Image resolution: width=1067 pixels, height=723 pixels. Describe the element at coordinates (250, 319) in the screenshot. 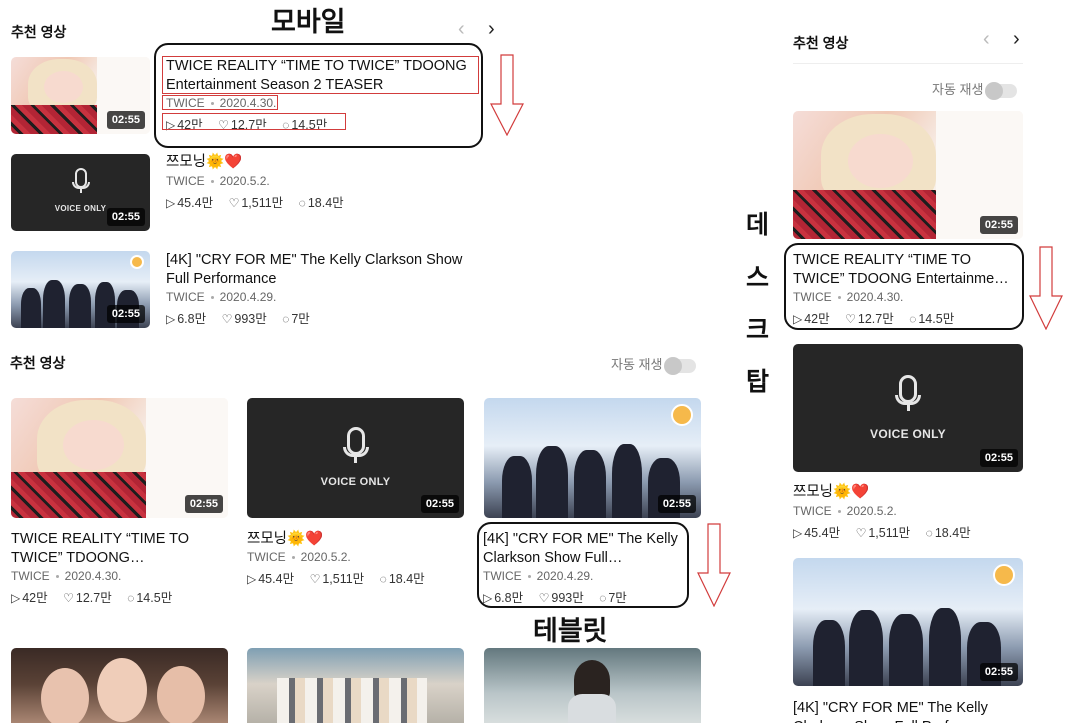

I see `like-count: 993만` at that location.